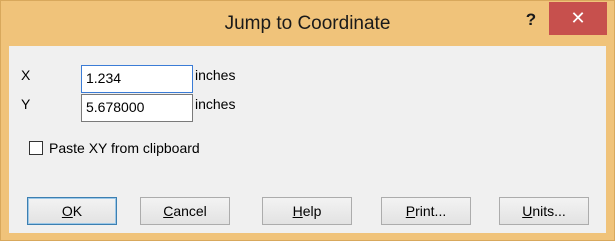 This screenshot has height=241, width=615. I want to click on help-button: Help, so click(307, 211).